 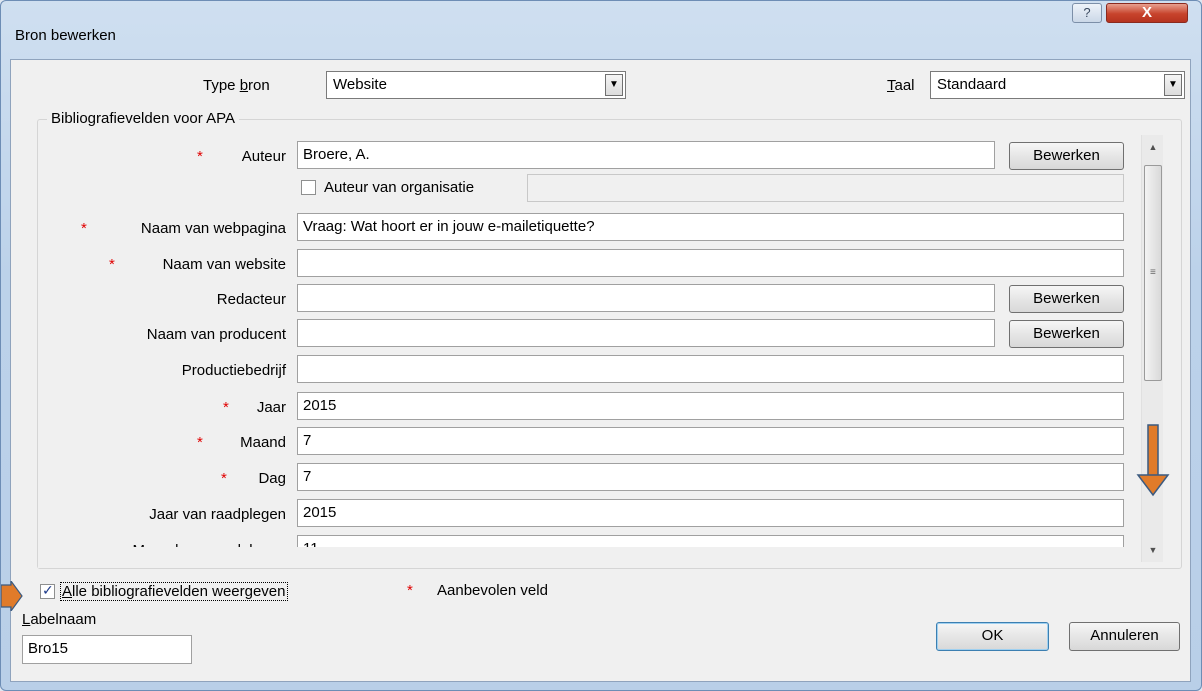 What do you see at coordinates (65, 35) in the screenshot?
I see `dialog-title: Bron bewerken` at bounding box center [65, 35].